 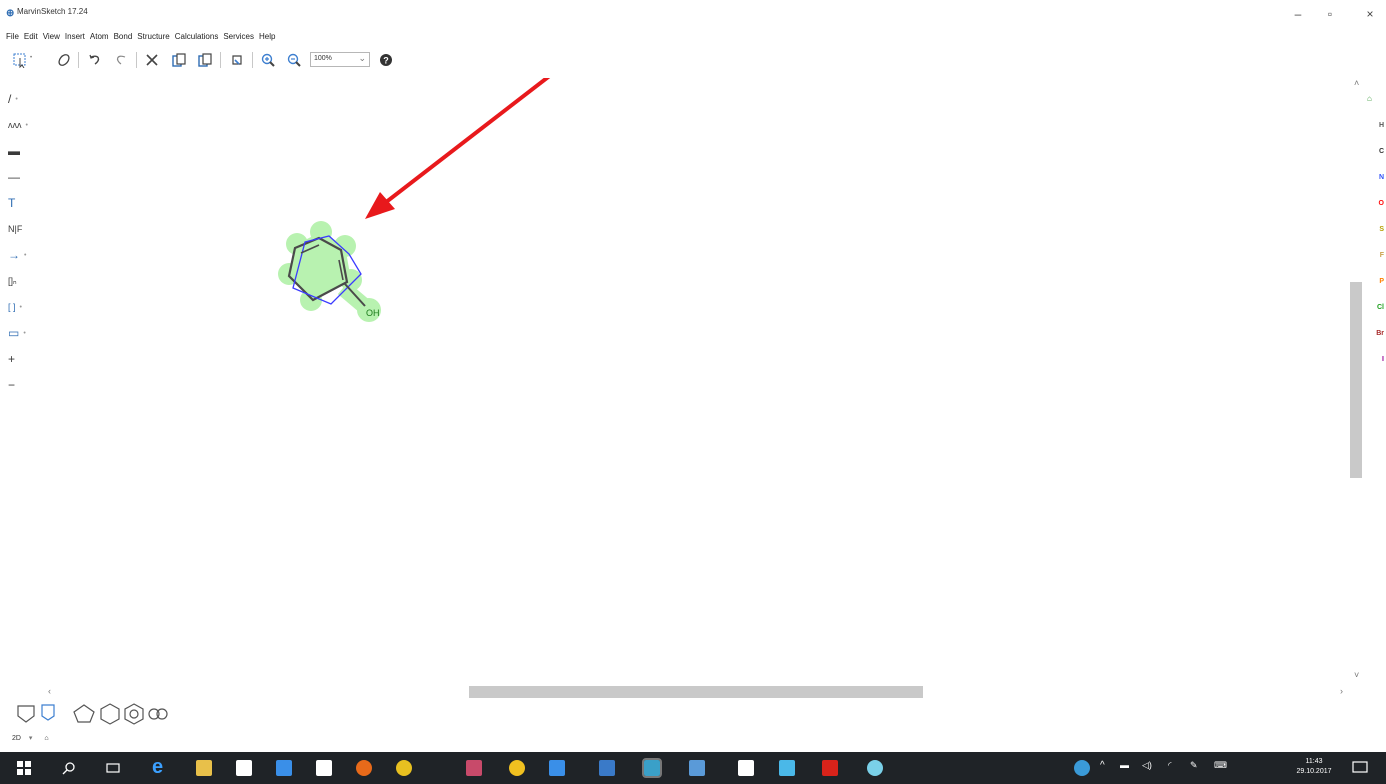 I want to click on search-icon, so click(x=69, y=768).